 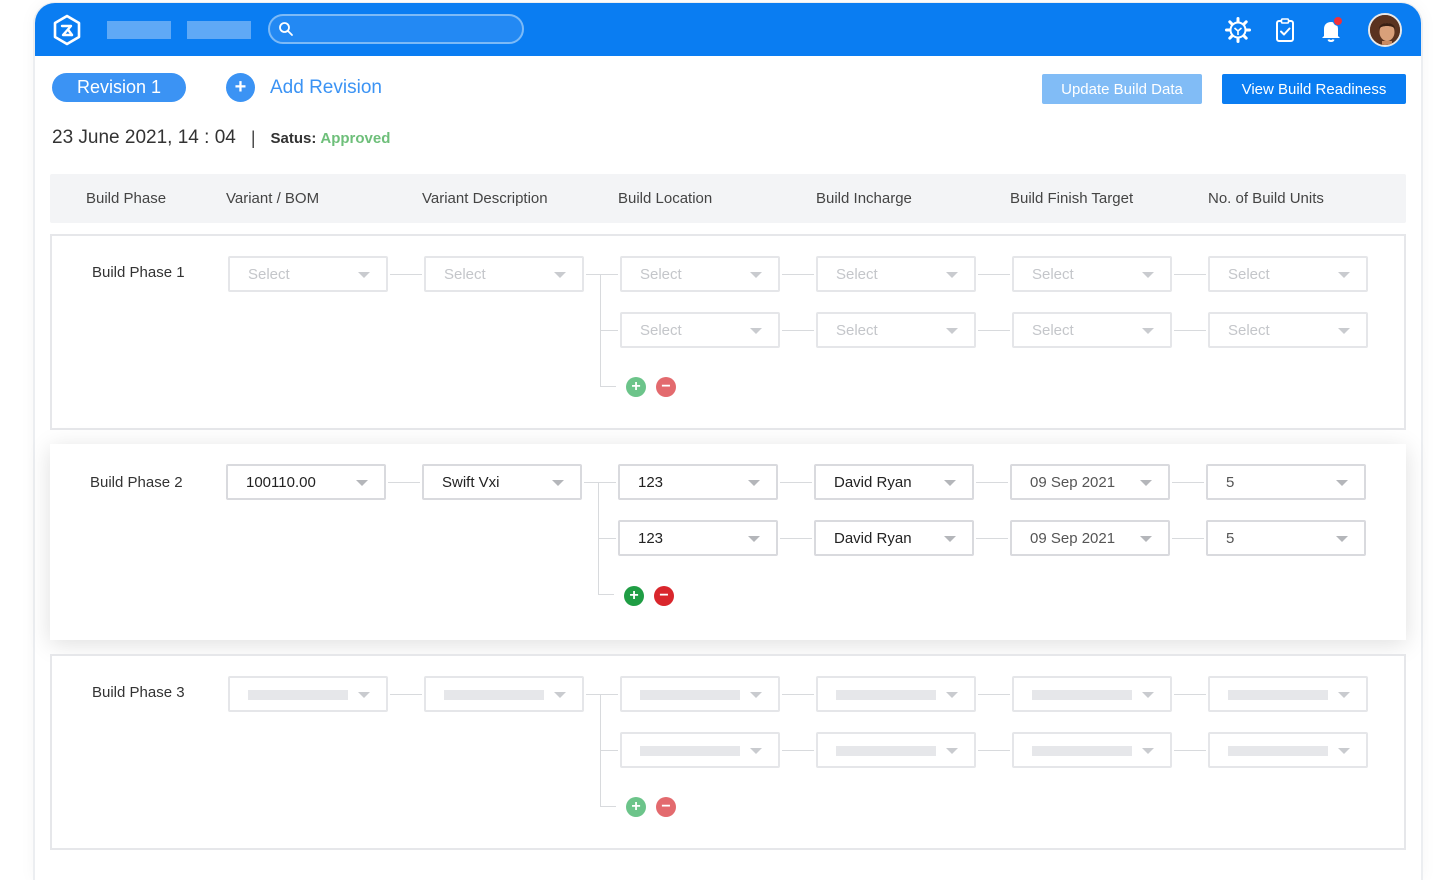 I want to click on select-value: 09 Sep 2021, so click(x=1073, y=482).